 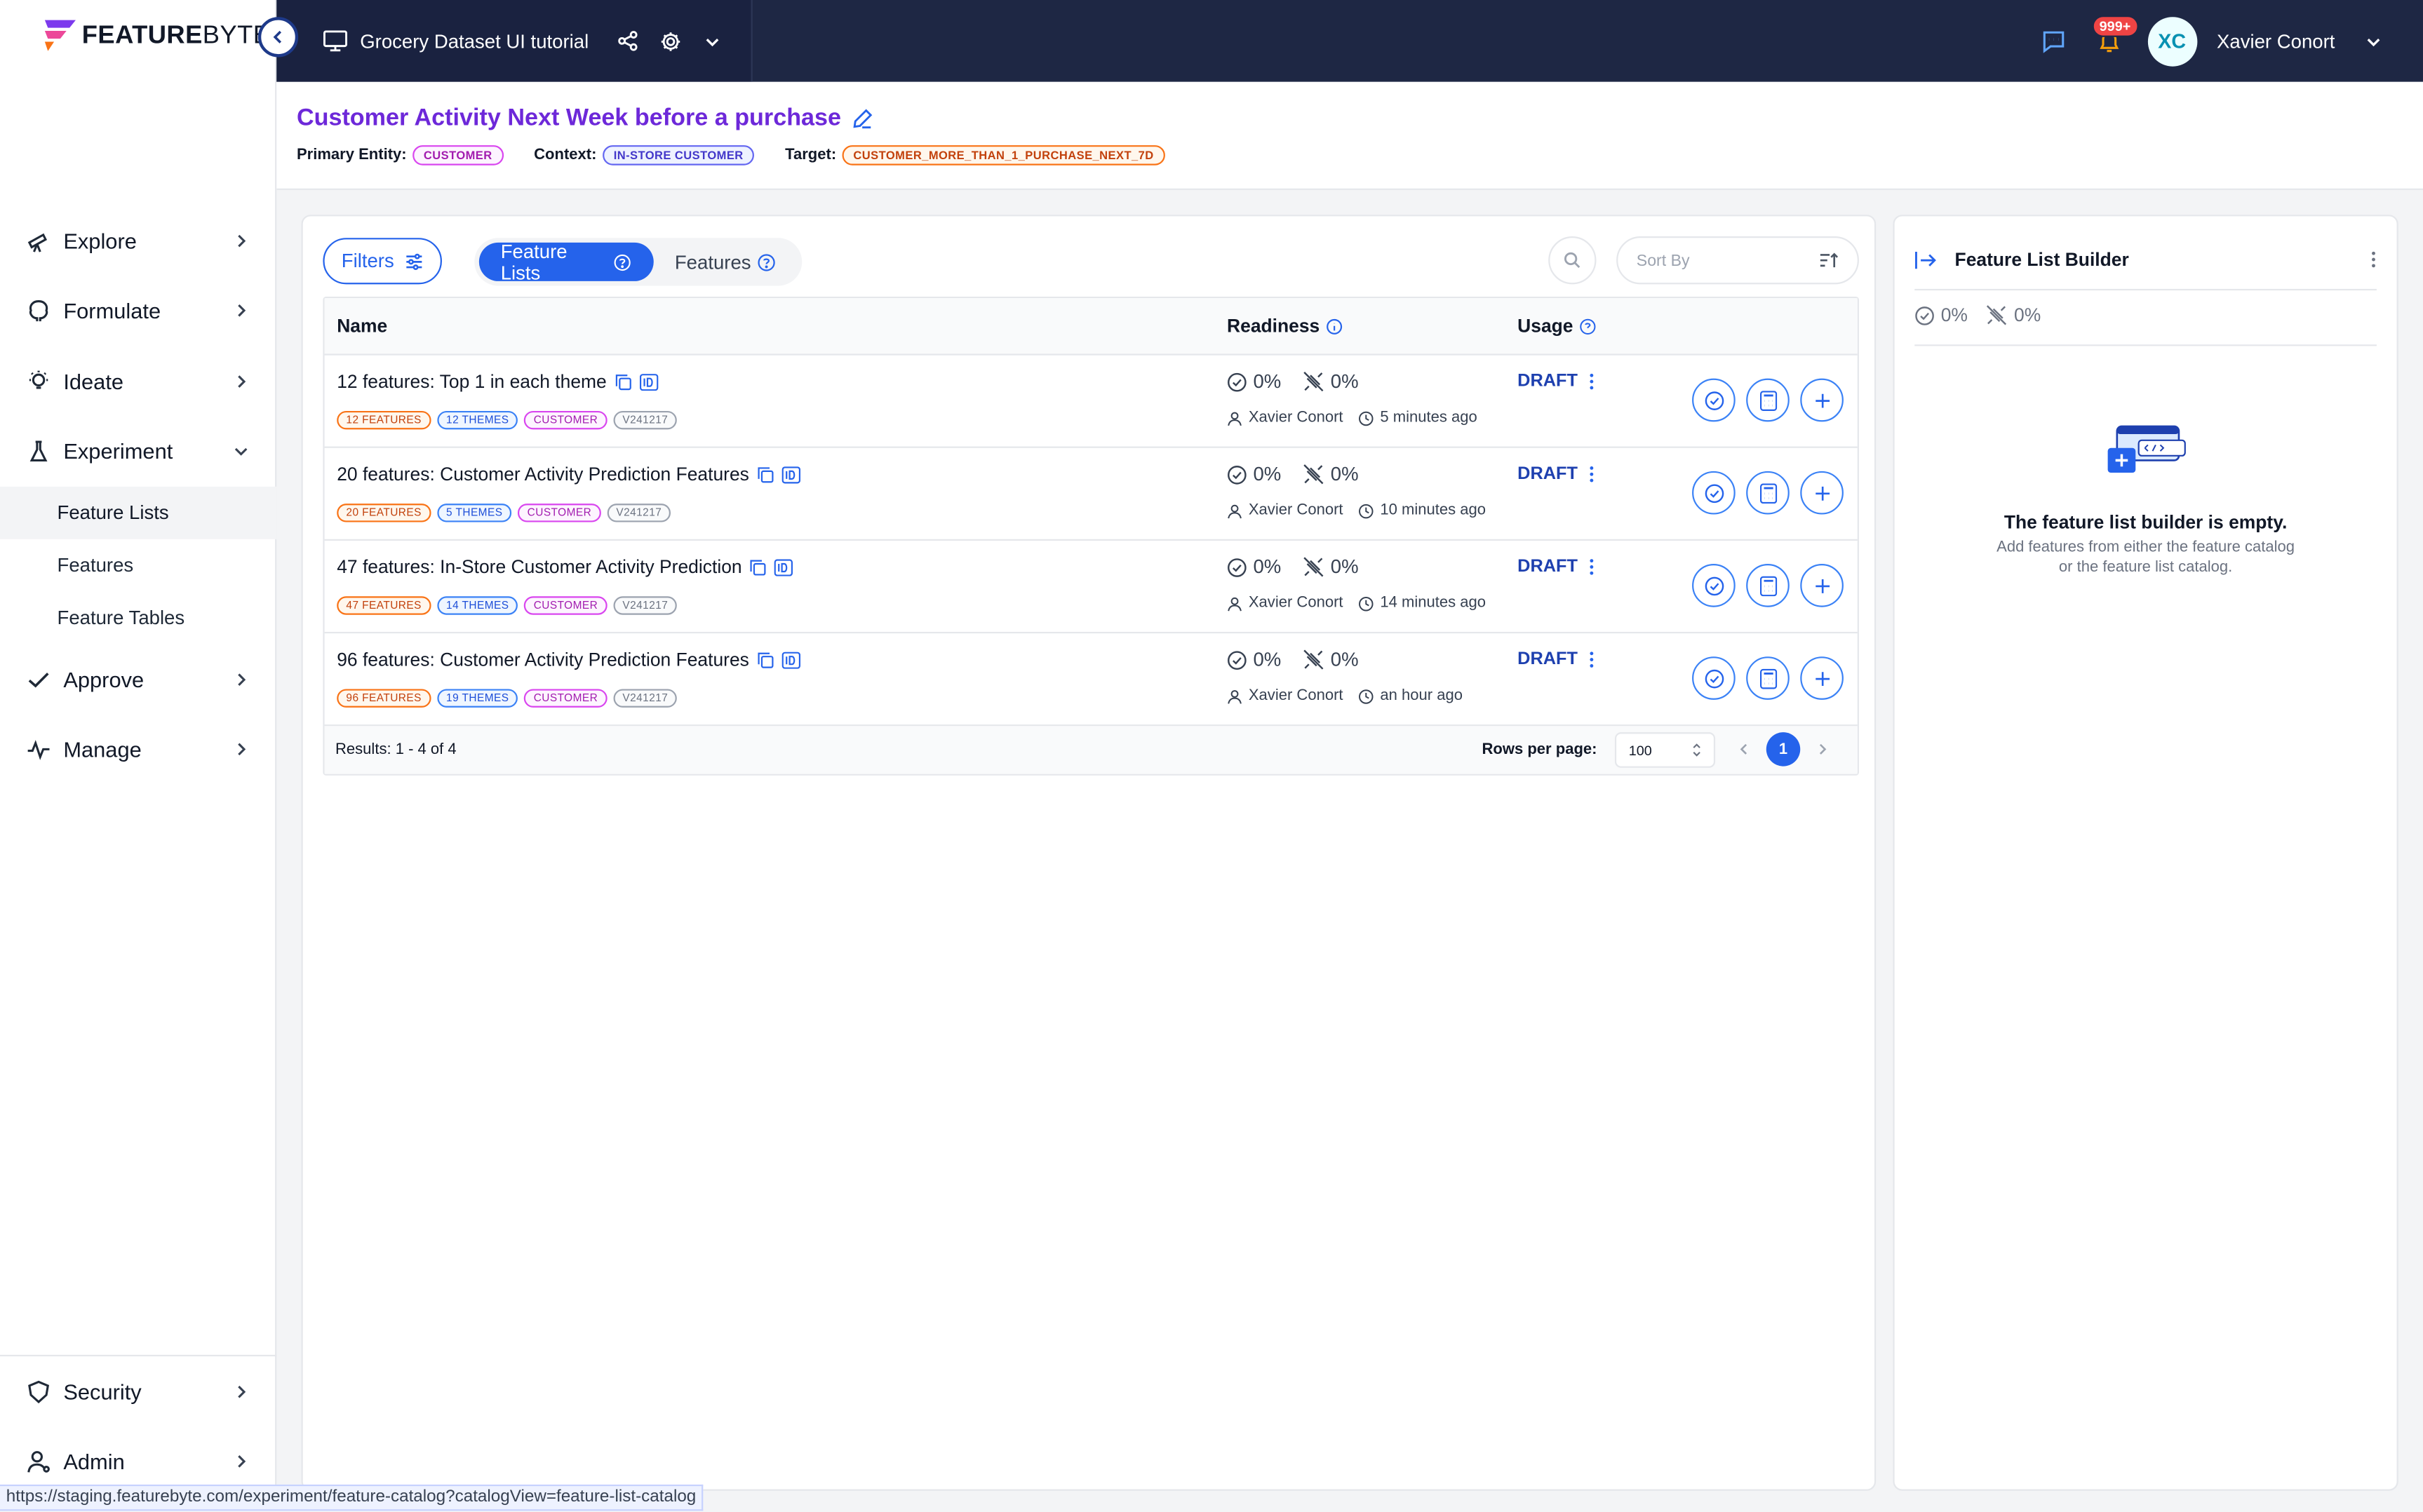 What do you see at coordinates (138, 381) in the screenshot?
I see `sidebar-item-ideate: Ideate` at bounding box center [138, 381].